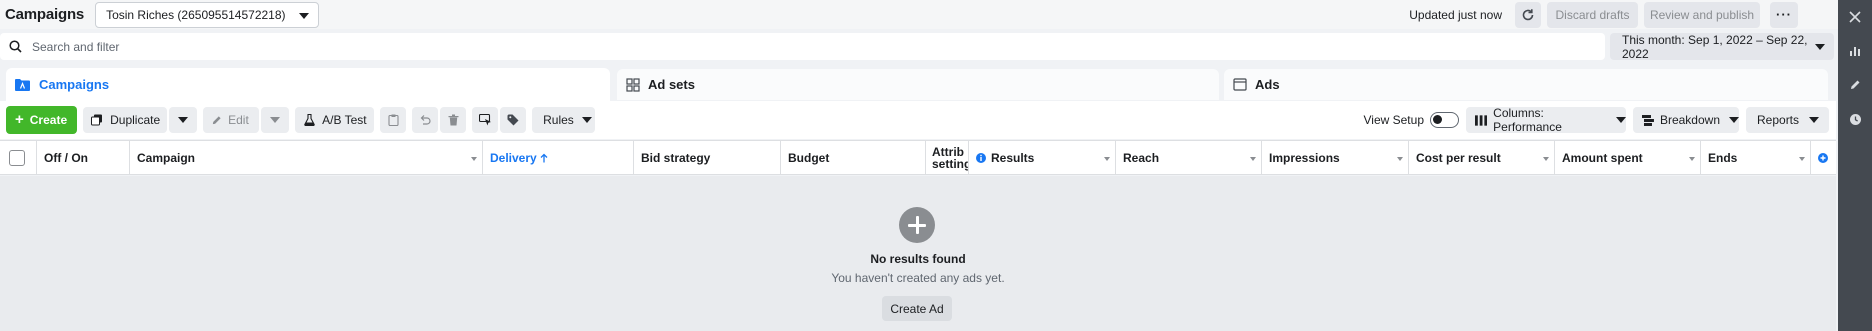 The width and height of the screenshot is (1872, 331). What do you see at coordinates (1855, 17) in the screenshot?
I see `close-icon` at bounding box center [1855, 17].